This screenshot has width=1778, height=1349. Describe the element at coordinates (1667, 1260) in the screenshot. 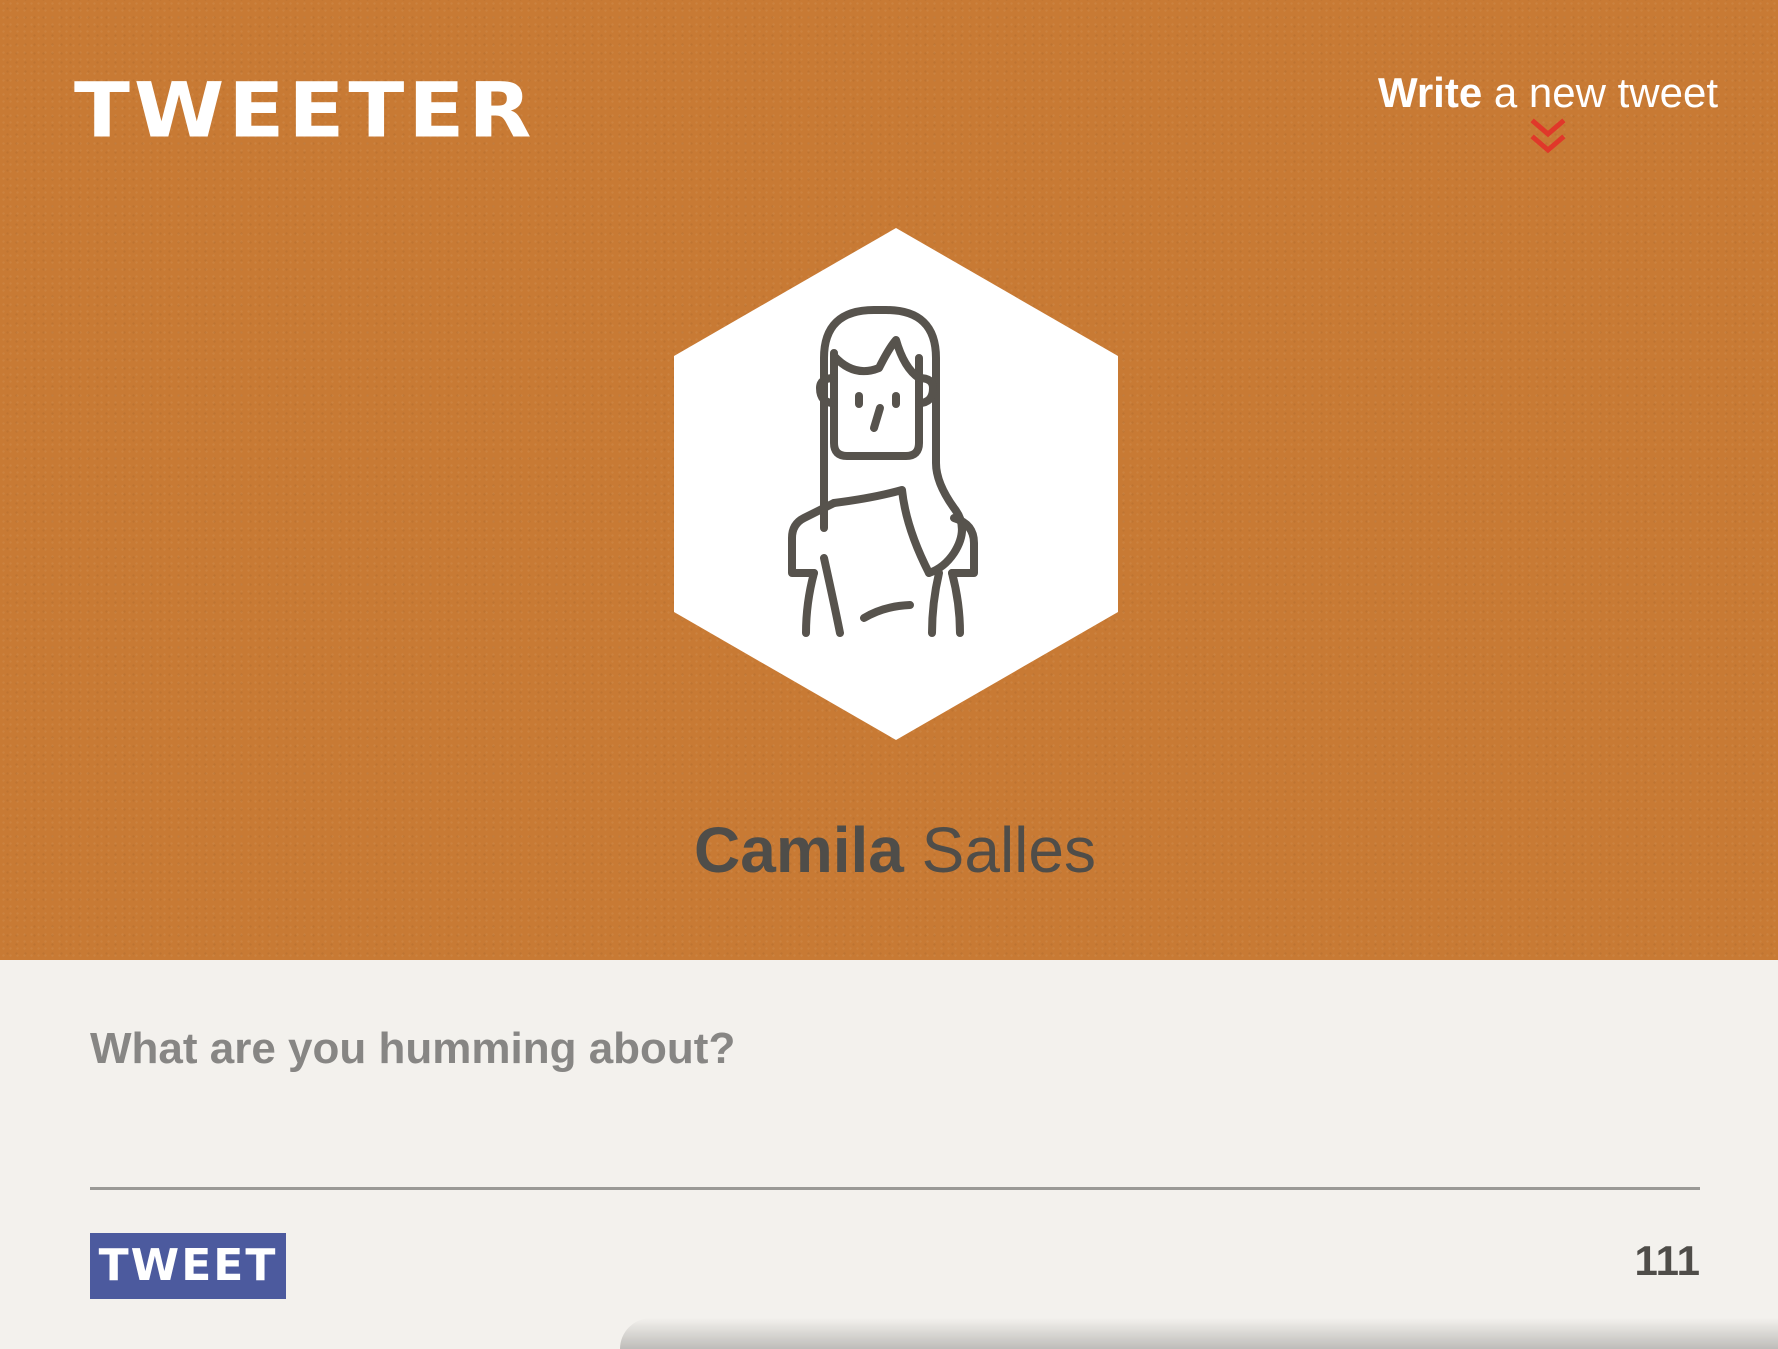

I see `character-counter: 111` at that location.